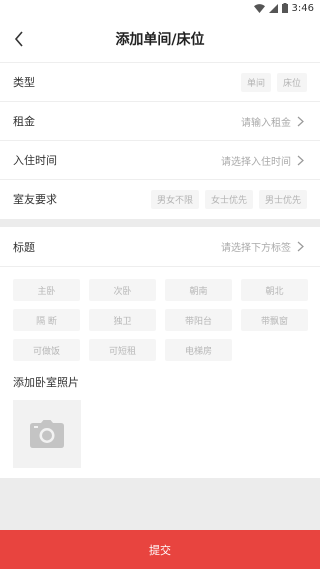 The width and height of the screenshot is (320, 569). What do you see at coordinates (160, 549) in the screenshot?
I see `submit-button: 提交` at bounding box center [160, 549].